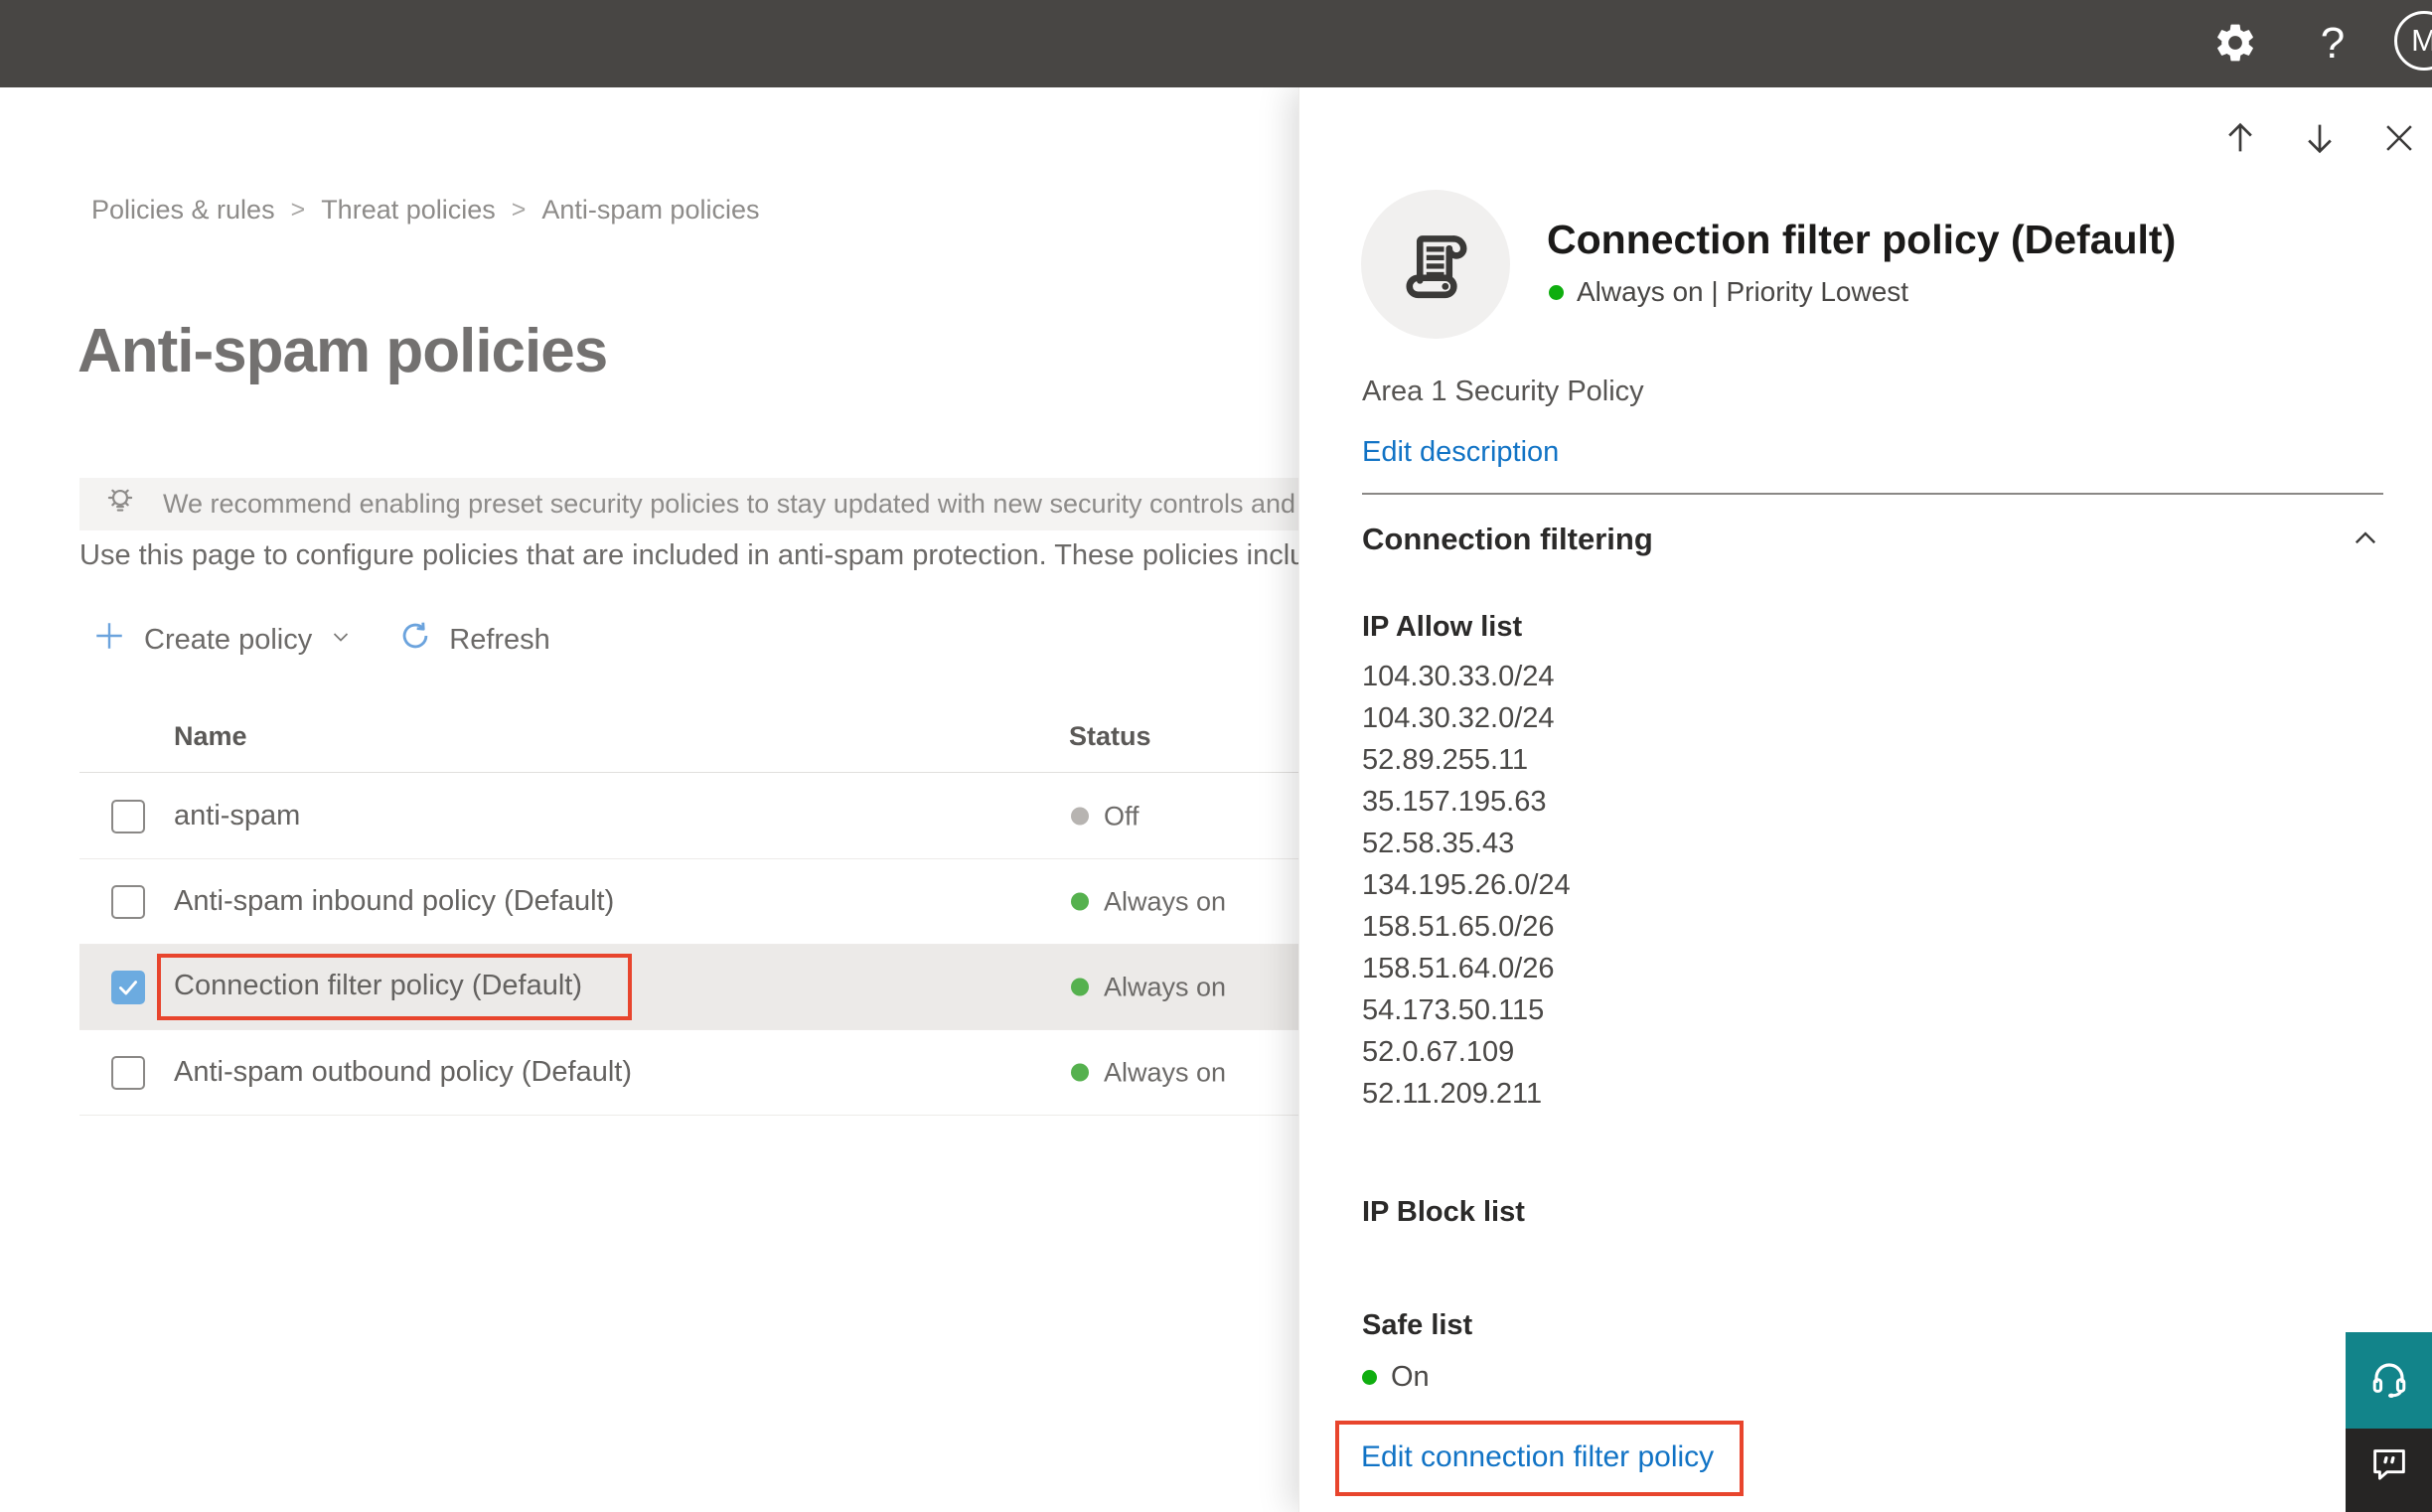 This screenshot has width=2432, height=1512. I want to click on feedback-chat-button, so click(2389, 1470).